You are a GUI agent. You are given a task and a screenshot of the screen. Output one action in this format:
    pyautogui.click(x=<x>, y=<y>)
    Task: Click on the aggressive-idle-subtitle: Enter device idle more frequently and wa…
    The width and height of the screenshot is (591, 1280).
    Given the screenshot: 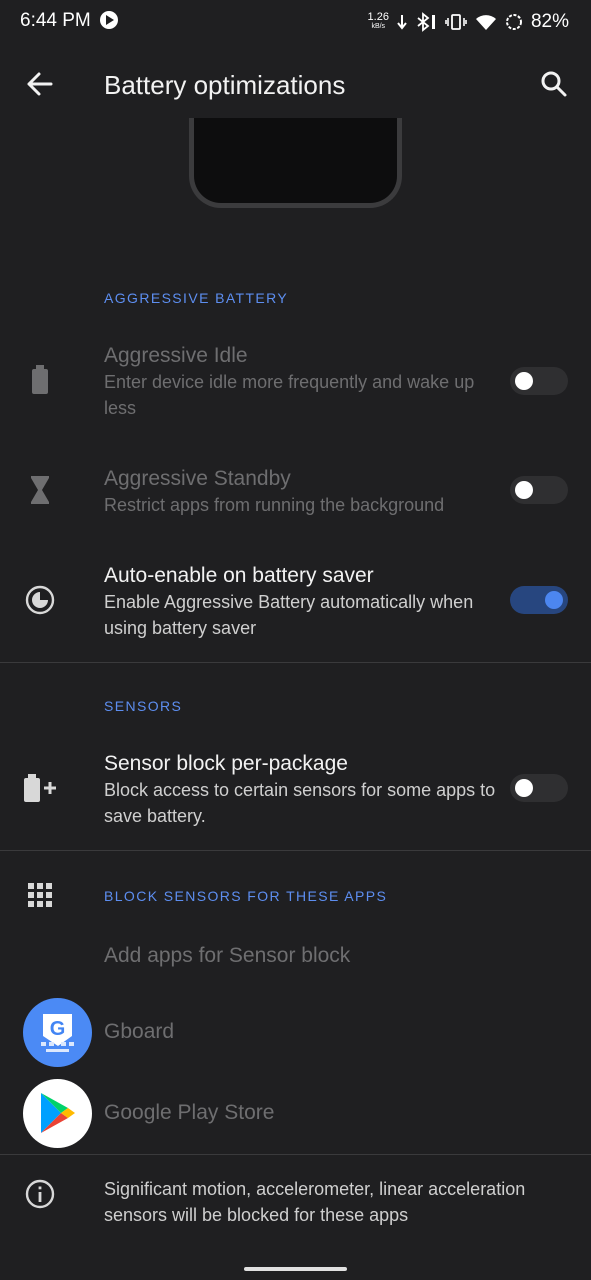 What is the action you would take?
    pyautogui.click(x=289, y=395)
    